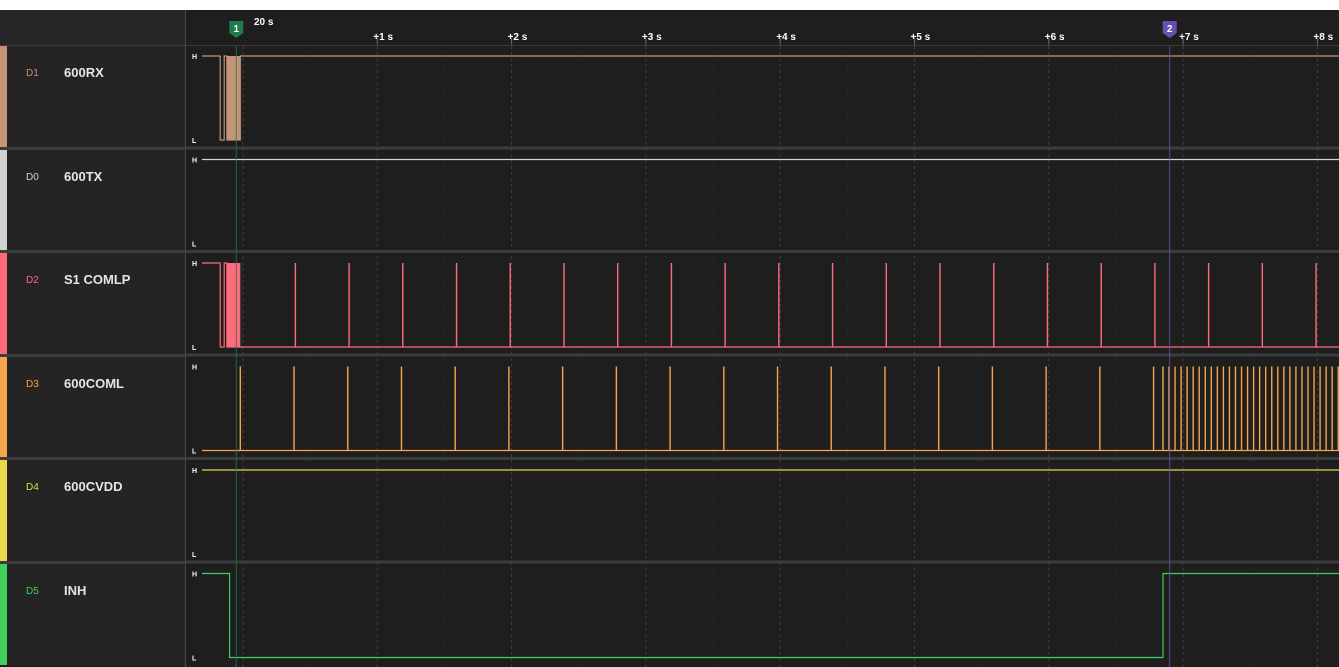 The image size is (1339, 667). Describe the element at coordinates (762, 27) in the screenshot. I see `time-ruler: 20 s +1 s +2 s +3 s +4 s +5 s +6 s +7 s +8 s 1 2` at that location.